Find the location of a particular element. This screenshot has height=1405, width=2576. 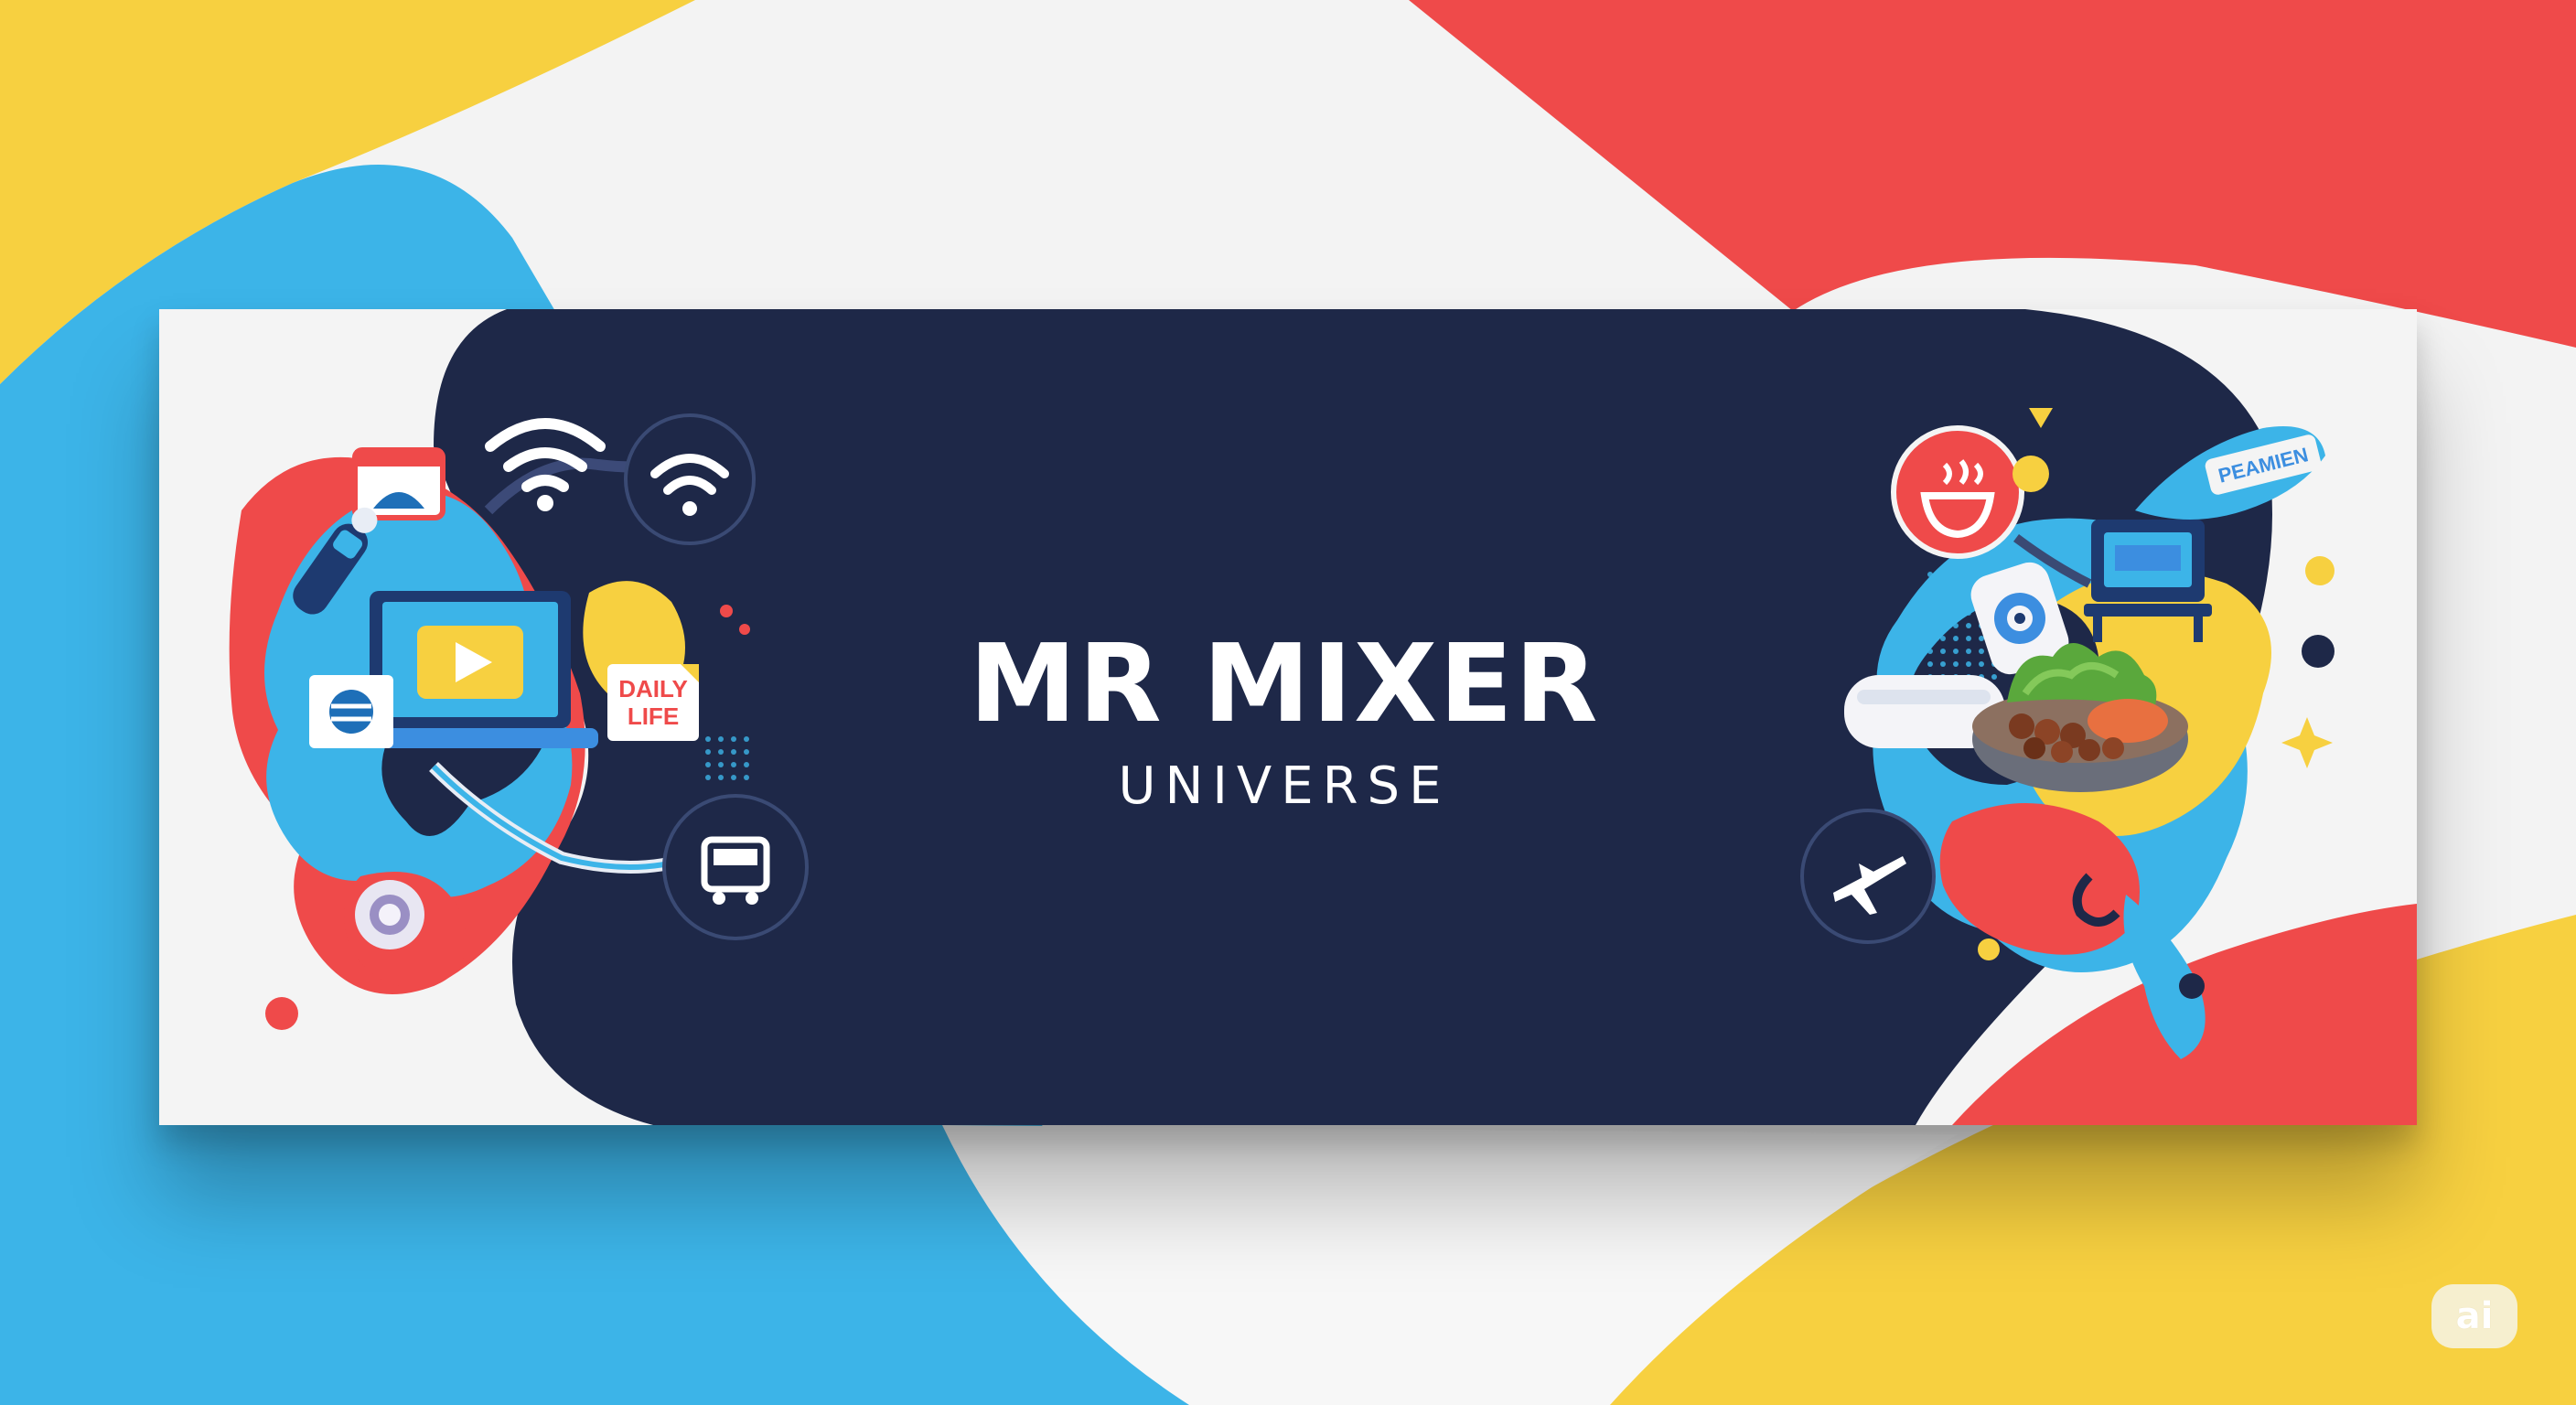

right-navy-dot-b is located at coordinates (2192, 986).